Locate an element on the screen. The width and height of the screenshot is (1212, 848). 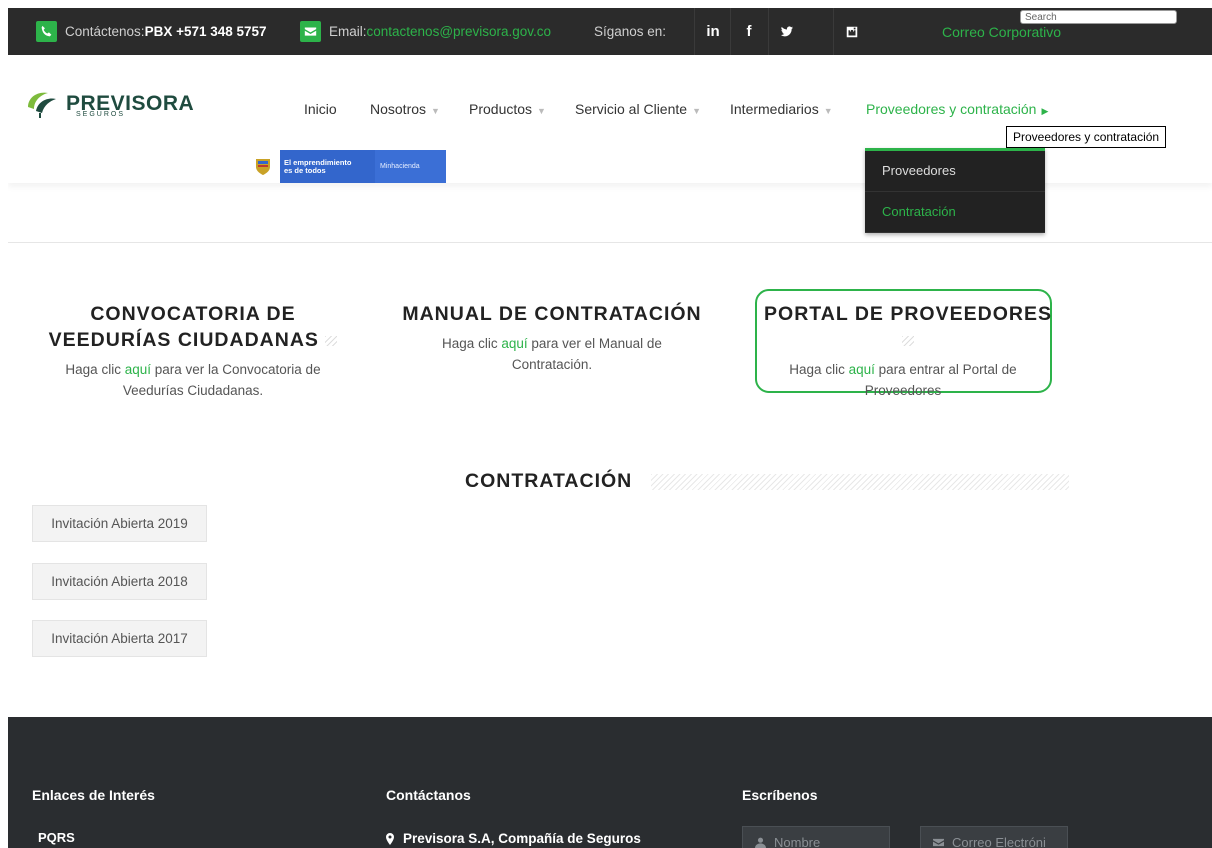
feature-title: CONVOCATORIA DE VEEDURÍAS CIUDADANAS is located at coordinates (193, 327).